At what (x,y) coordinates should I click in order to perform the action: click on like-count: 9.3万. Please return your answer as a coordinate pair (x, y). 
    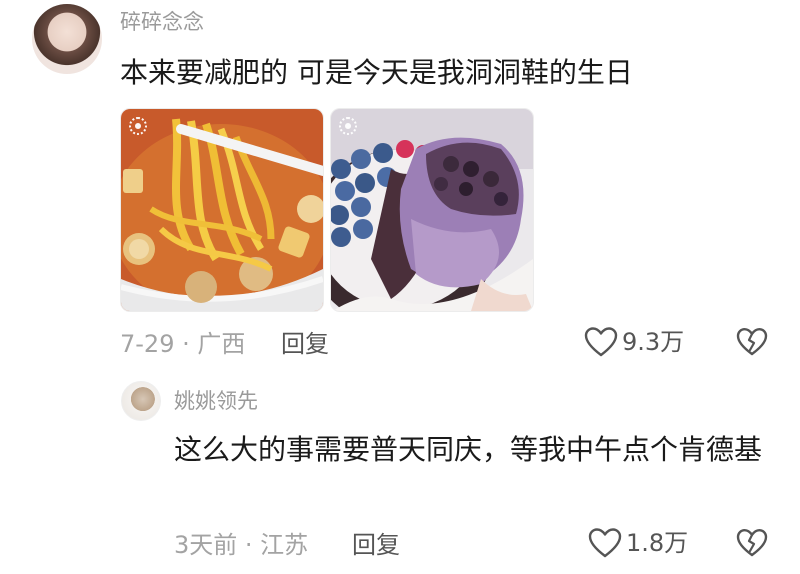
    Looking at the image, I should click on (653, 342).